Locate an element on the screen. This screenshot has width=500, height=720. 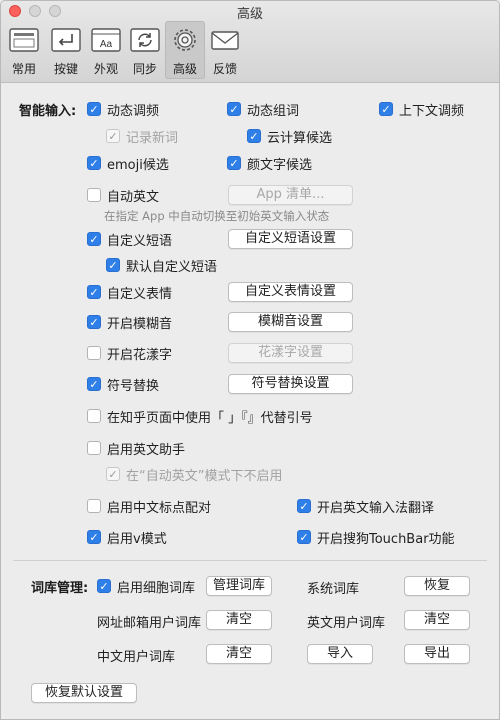
toolbar-tab-sync: 同步 is located at coordinates (145, 50).